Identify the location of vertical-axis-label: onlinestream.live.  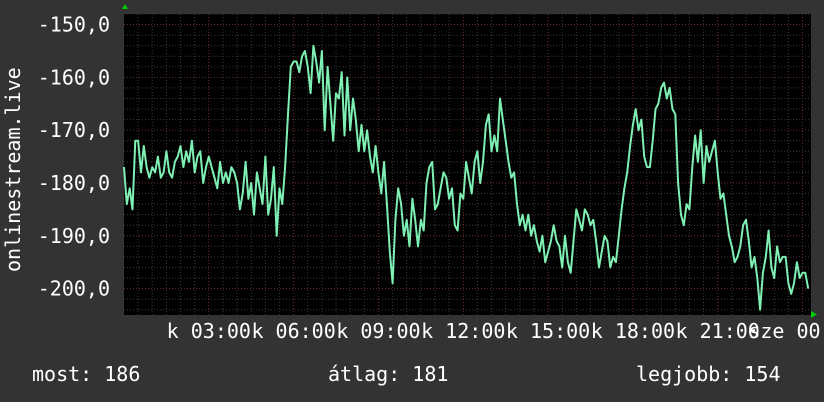
(13, 169).